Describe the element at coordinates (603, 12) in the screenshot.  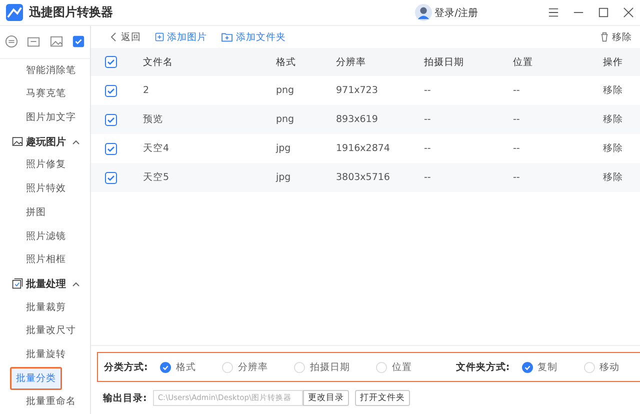
I see `maximize-icon` at that location.